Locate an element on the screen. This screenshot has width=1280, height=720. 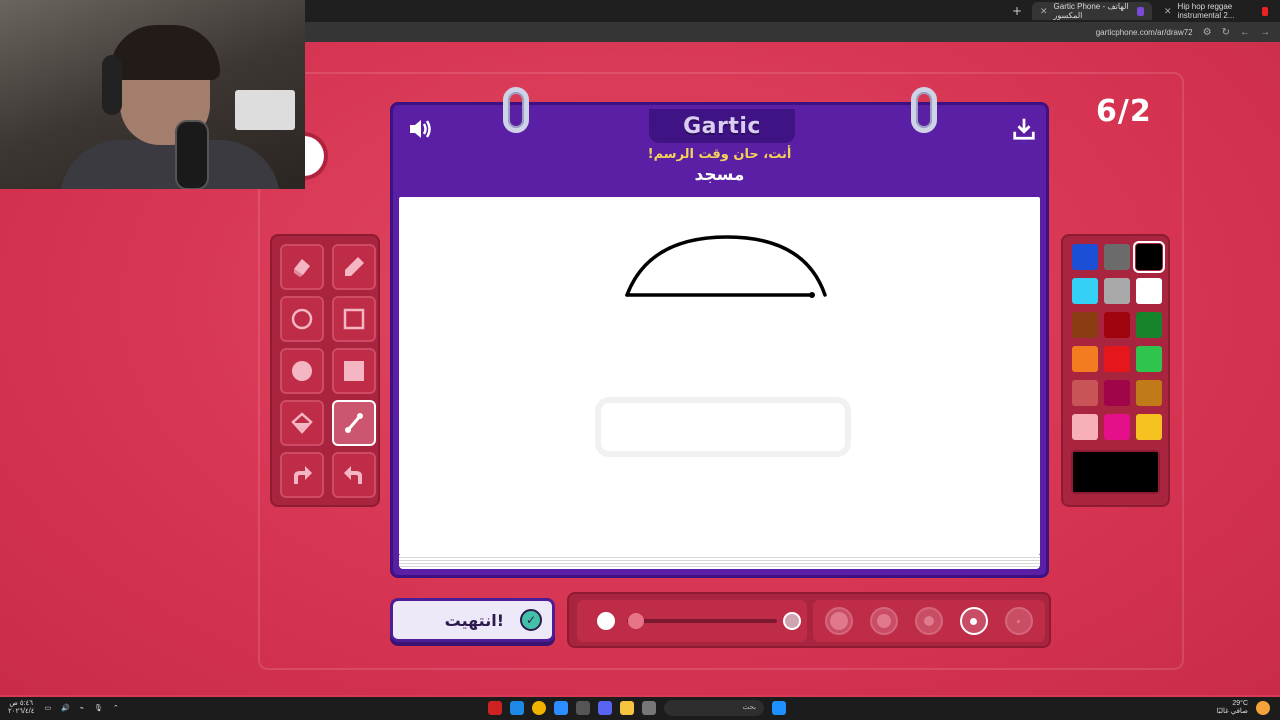
done-button: انتهيت! ✓ is located at coordinates (472, 620).